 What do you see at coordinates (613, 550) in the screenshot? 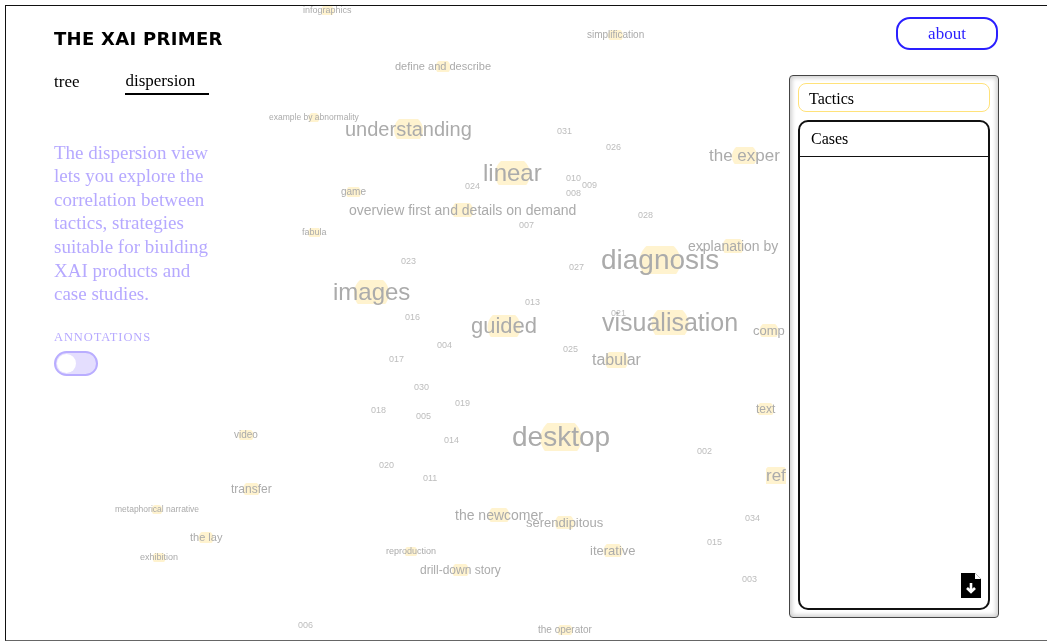
I see `term-label: iterative` at bounding box center [613, 550].